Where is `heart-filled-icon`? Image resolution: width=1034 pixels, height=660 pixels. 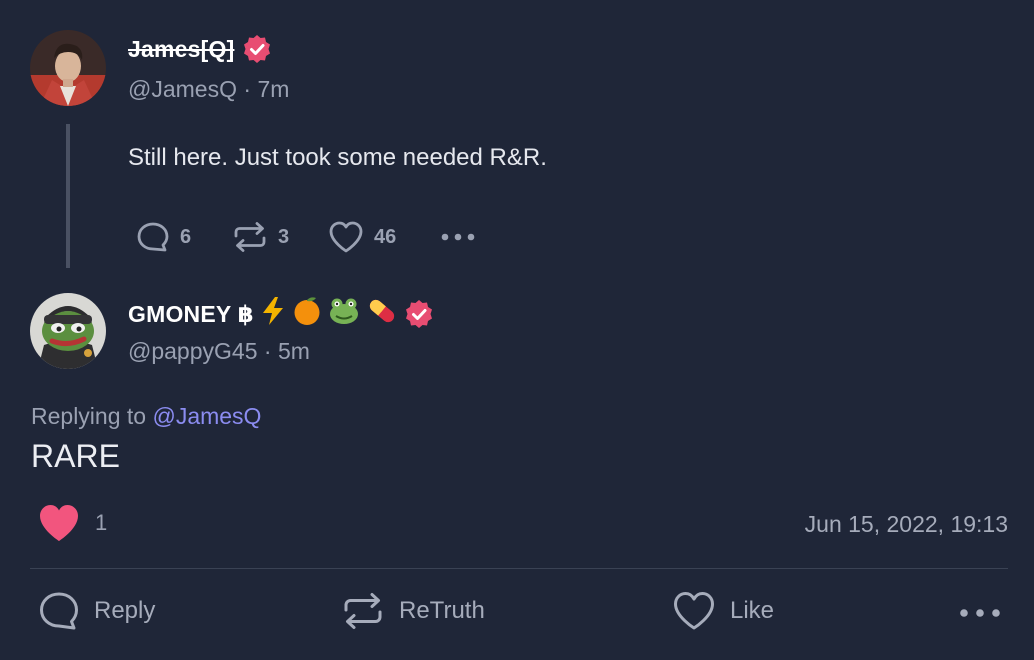 heart-filled-icon is located at coordinates (59, 523).